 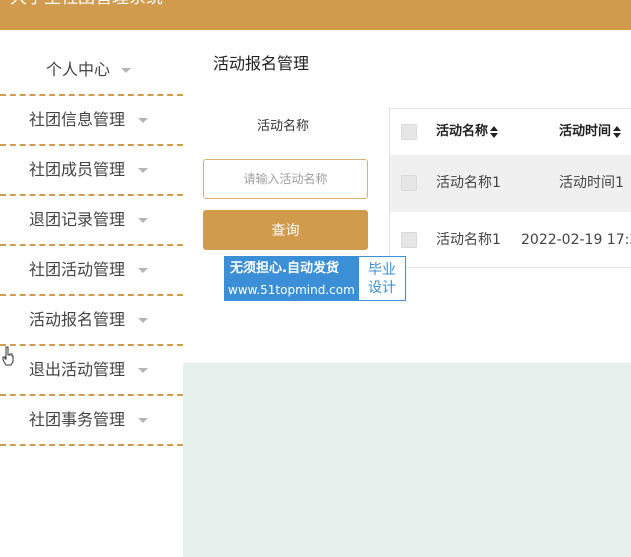 I want to click on watermark-slogan: 无须担心.自动发货, so click(x=284, y=268).